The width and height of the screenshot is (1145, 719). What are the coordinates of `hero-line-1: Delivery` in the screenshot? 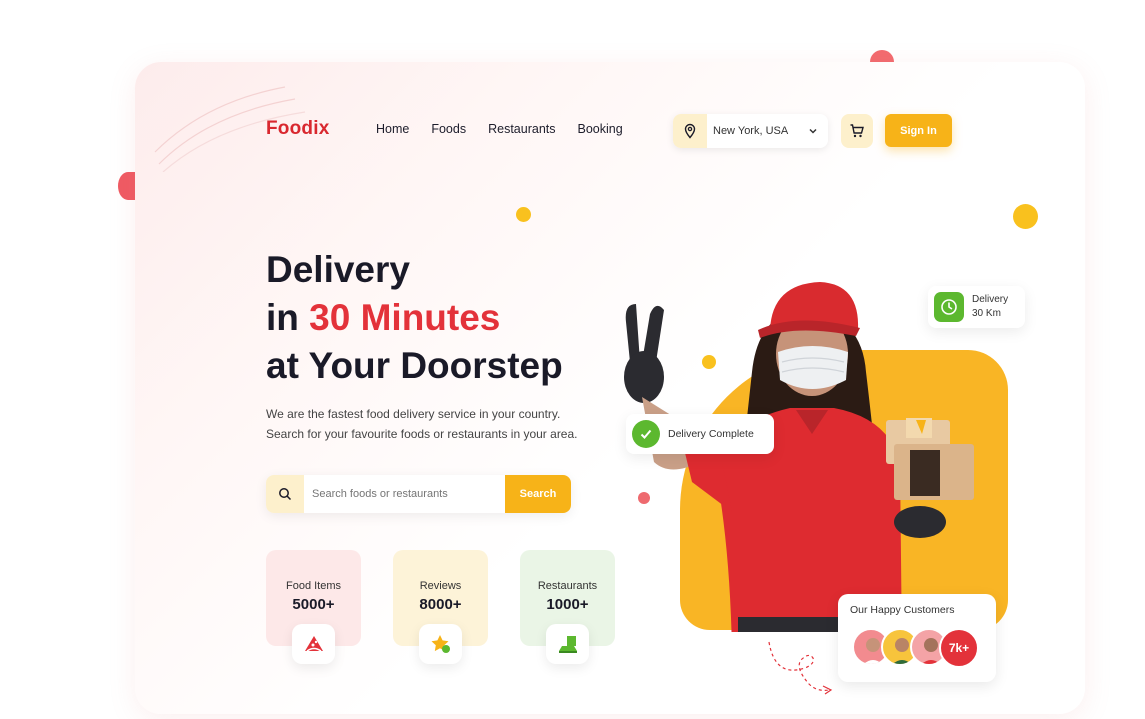 It's located at (338, 269).